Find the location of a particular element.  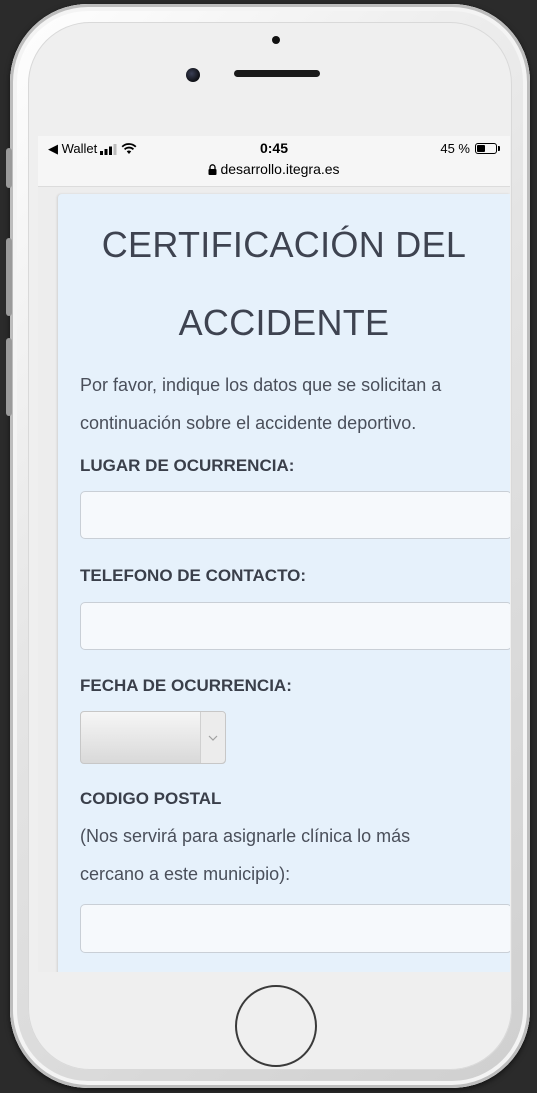

chevron-down-icon is located at coordinates (212, 737).